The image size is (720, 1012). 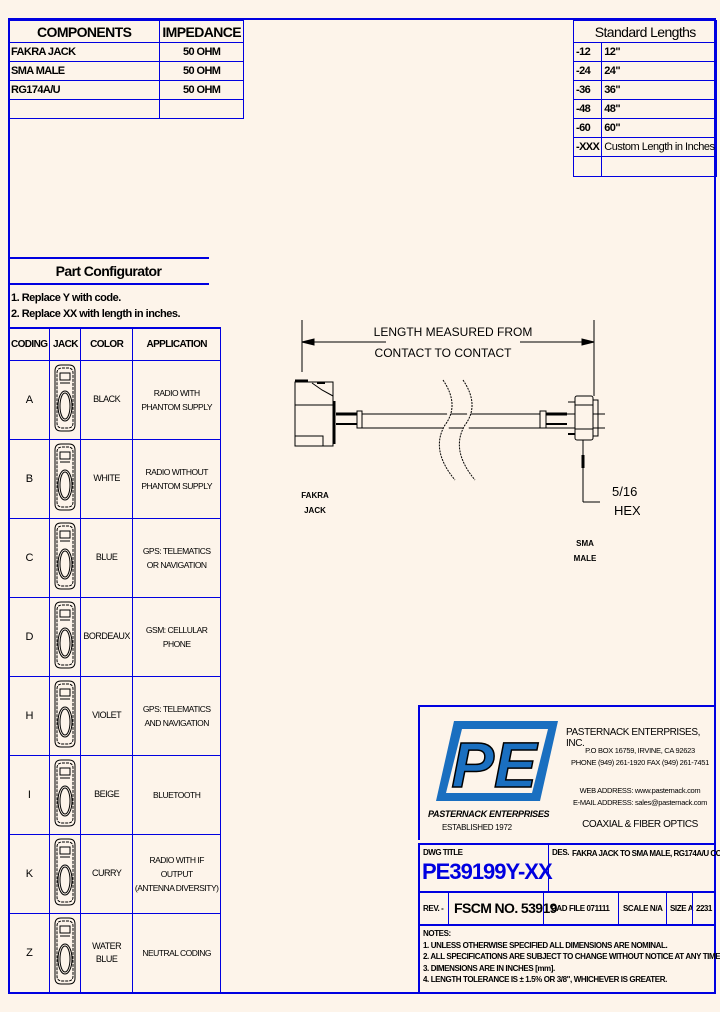 I want to click on coding-code: H, so click(x=29, y=715).